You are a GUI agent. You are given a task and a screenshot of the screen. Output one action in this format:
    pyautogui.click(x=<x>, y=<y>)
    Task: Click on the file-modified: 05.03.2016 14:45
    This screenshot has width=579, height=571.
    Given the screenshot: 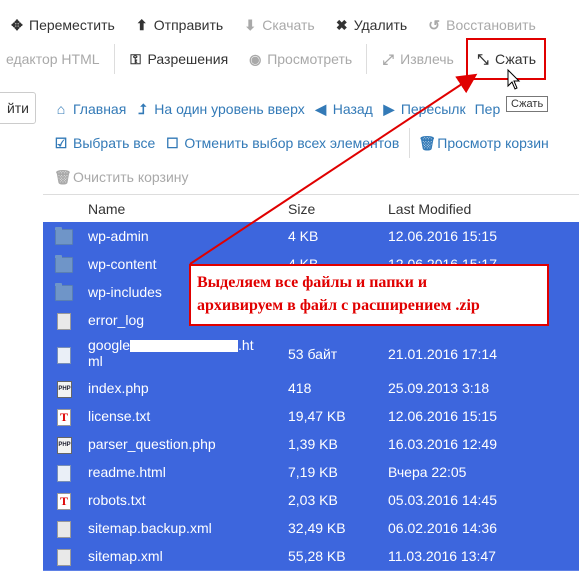 What is the action you would take?
    pyautogui.click(x=442, y=500)
    